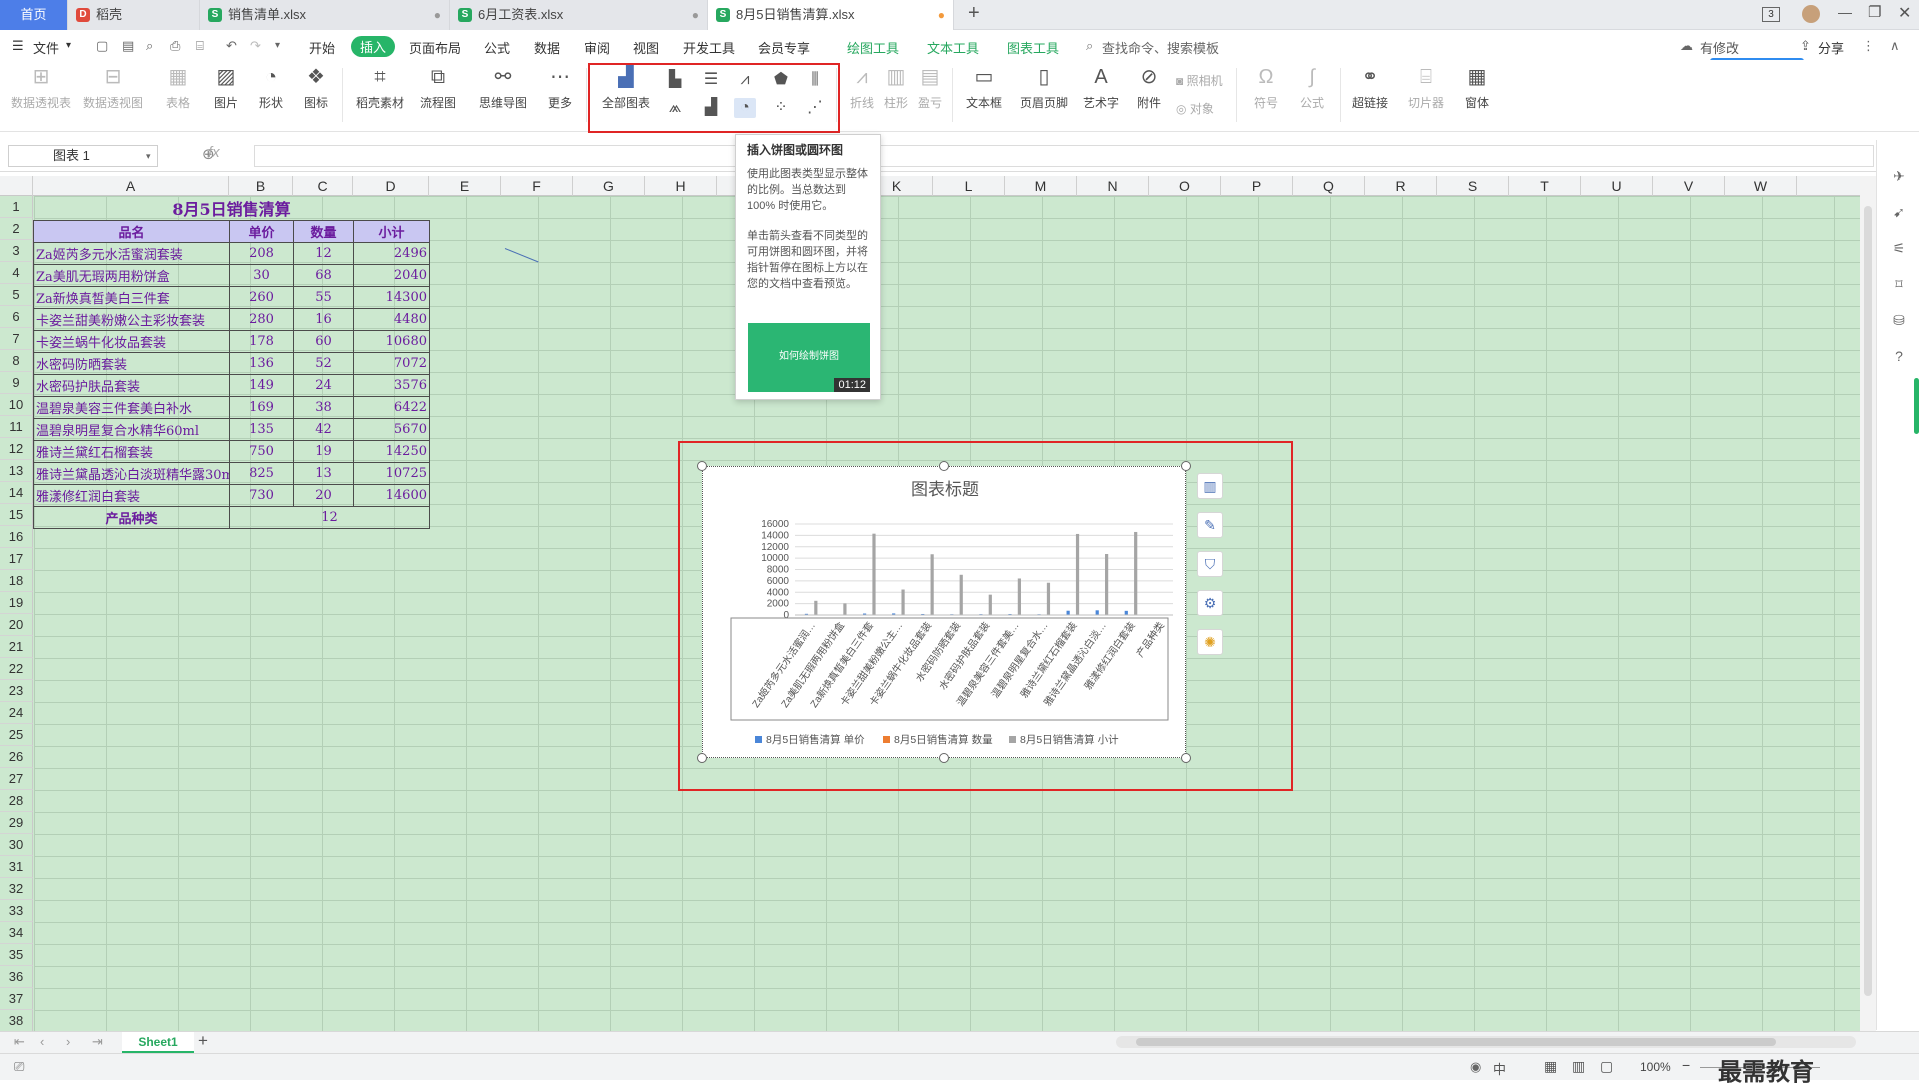 The height and width of the screenshot is (1087, 1919). What do you see at coordinates (232, 208) in the screenshot?
I see `sheet-title: 8月5日销售清算` at bounding box center [232, 208].